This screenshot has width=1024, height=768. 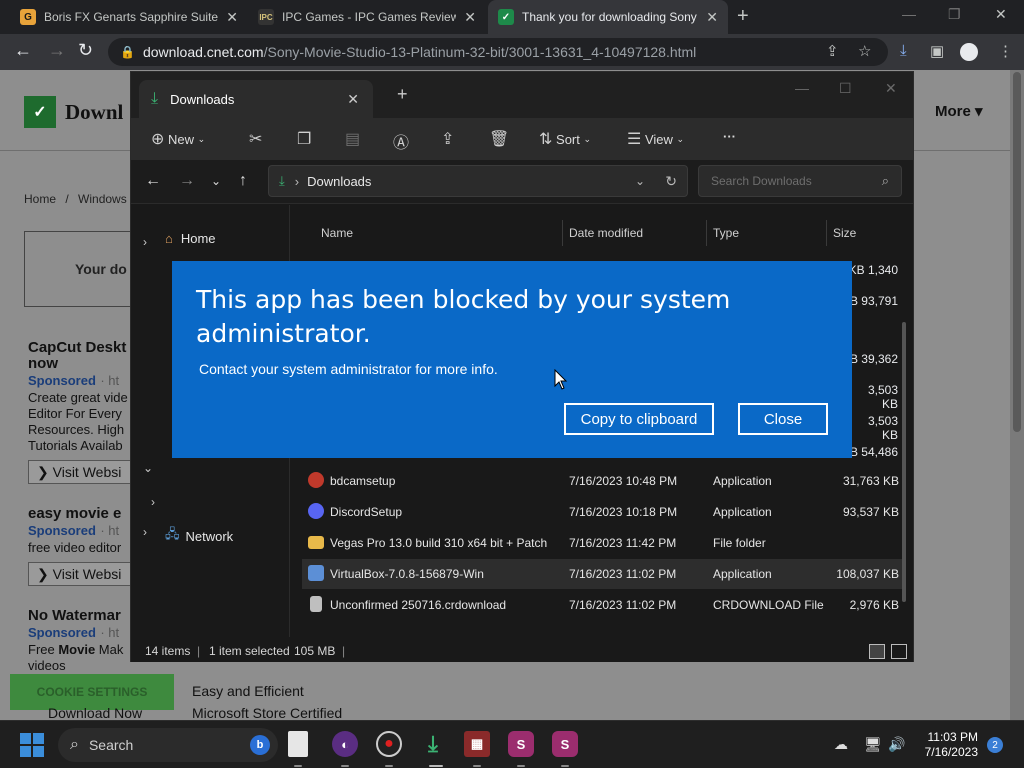 I want to click on download-now-link: Download Now, so click(x=95, y=712).